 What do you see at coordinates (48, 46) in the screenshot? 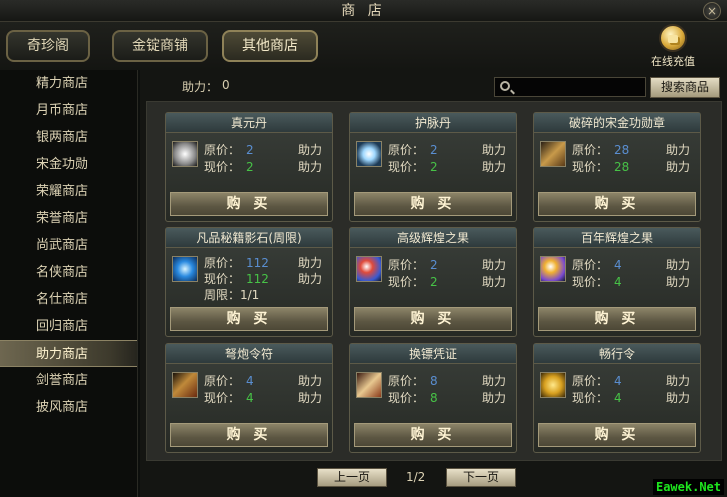
I see `tab-treasure-pavilion: 奇珍阁` at bounding box center [48, 46].